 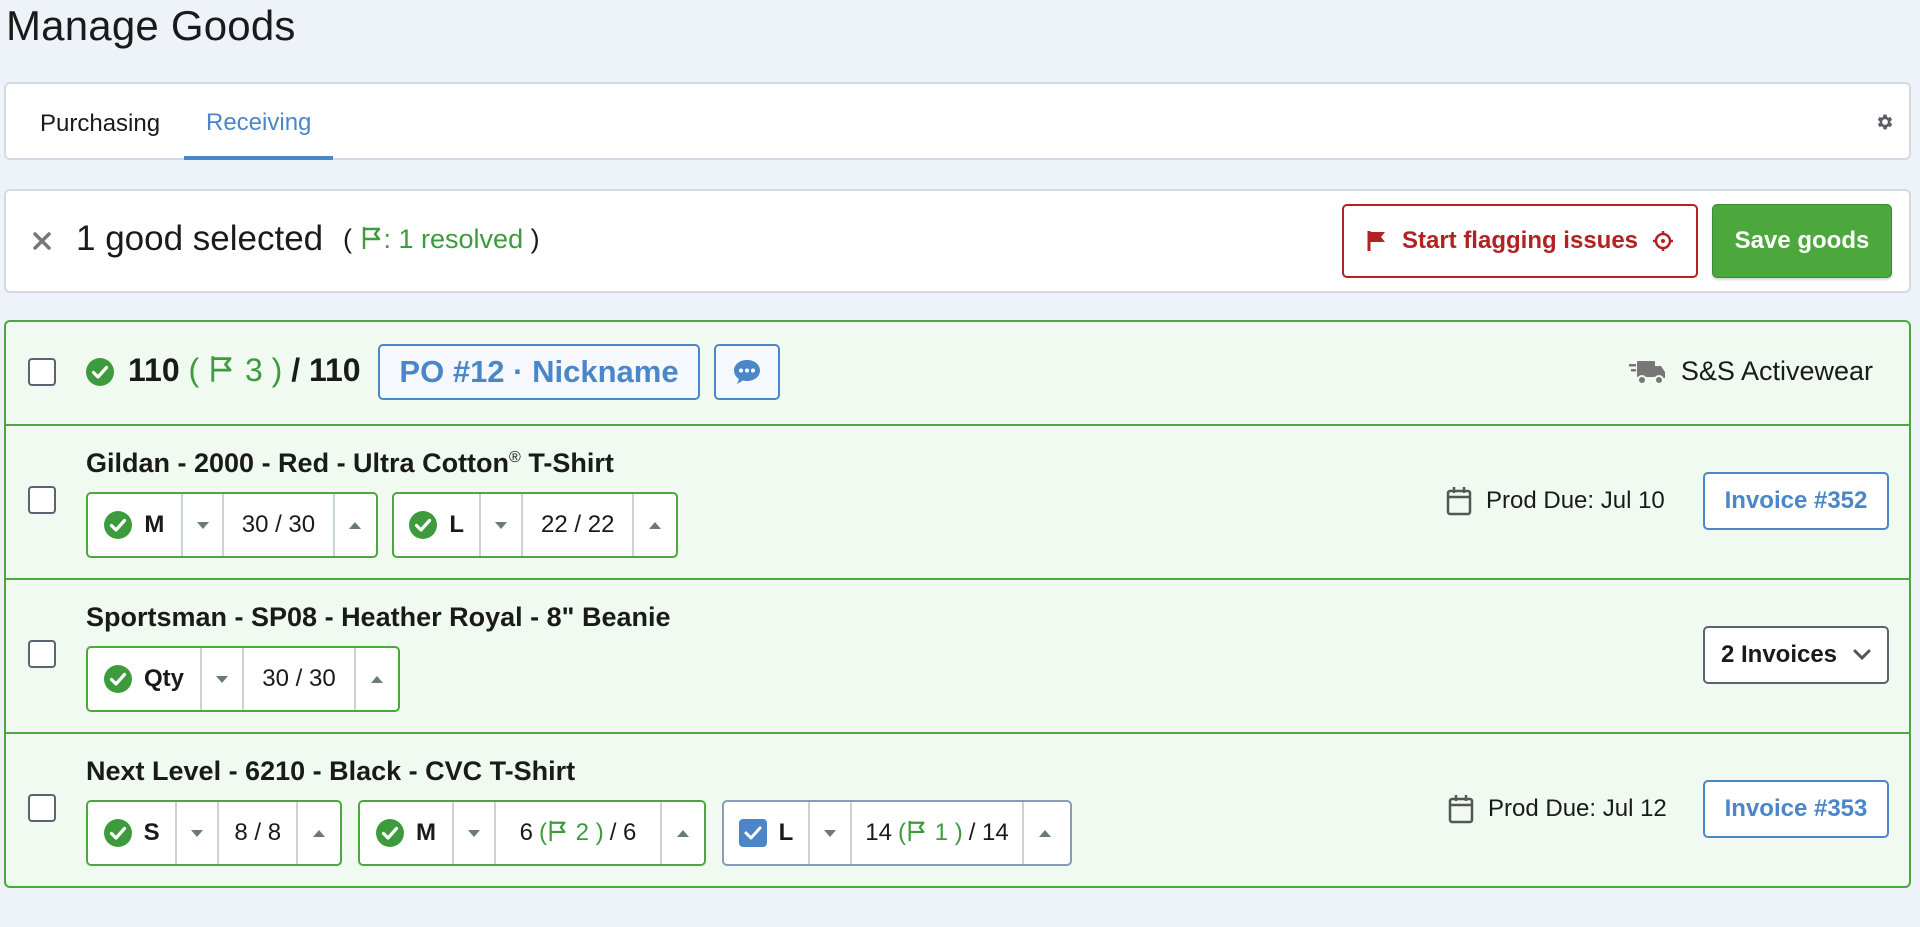 I want to click on po-total: 110, so click(x=334, y=370).